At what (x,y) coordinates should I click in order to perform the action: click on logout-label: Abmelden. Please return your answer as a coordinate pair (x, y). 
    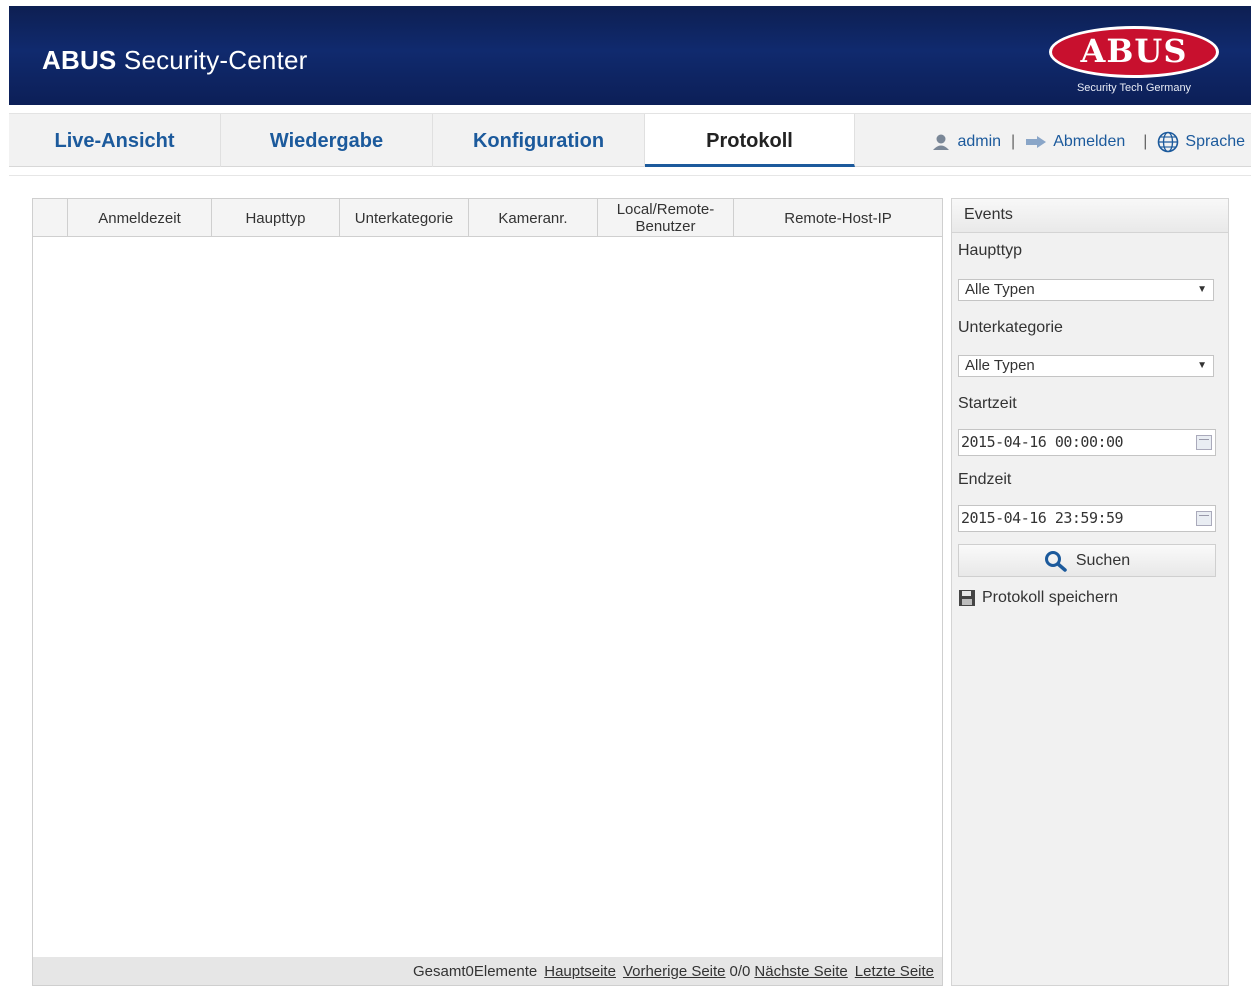
    Looking at the image, I should click on (1089, 141).